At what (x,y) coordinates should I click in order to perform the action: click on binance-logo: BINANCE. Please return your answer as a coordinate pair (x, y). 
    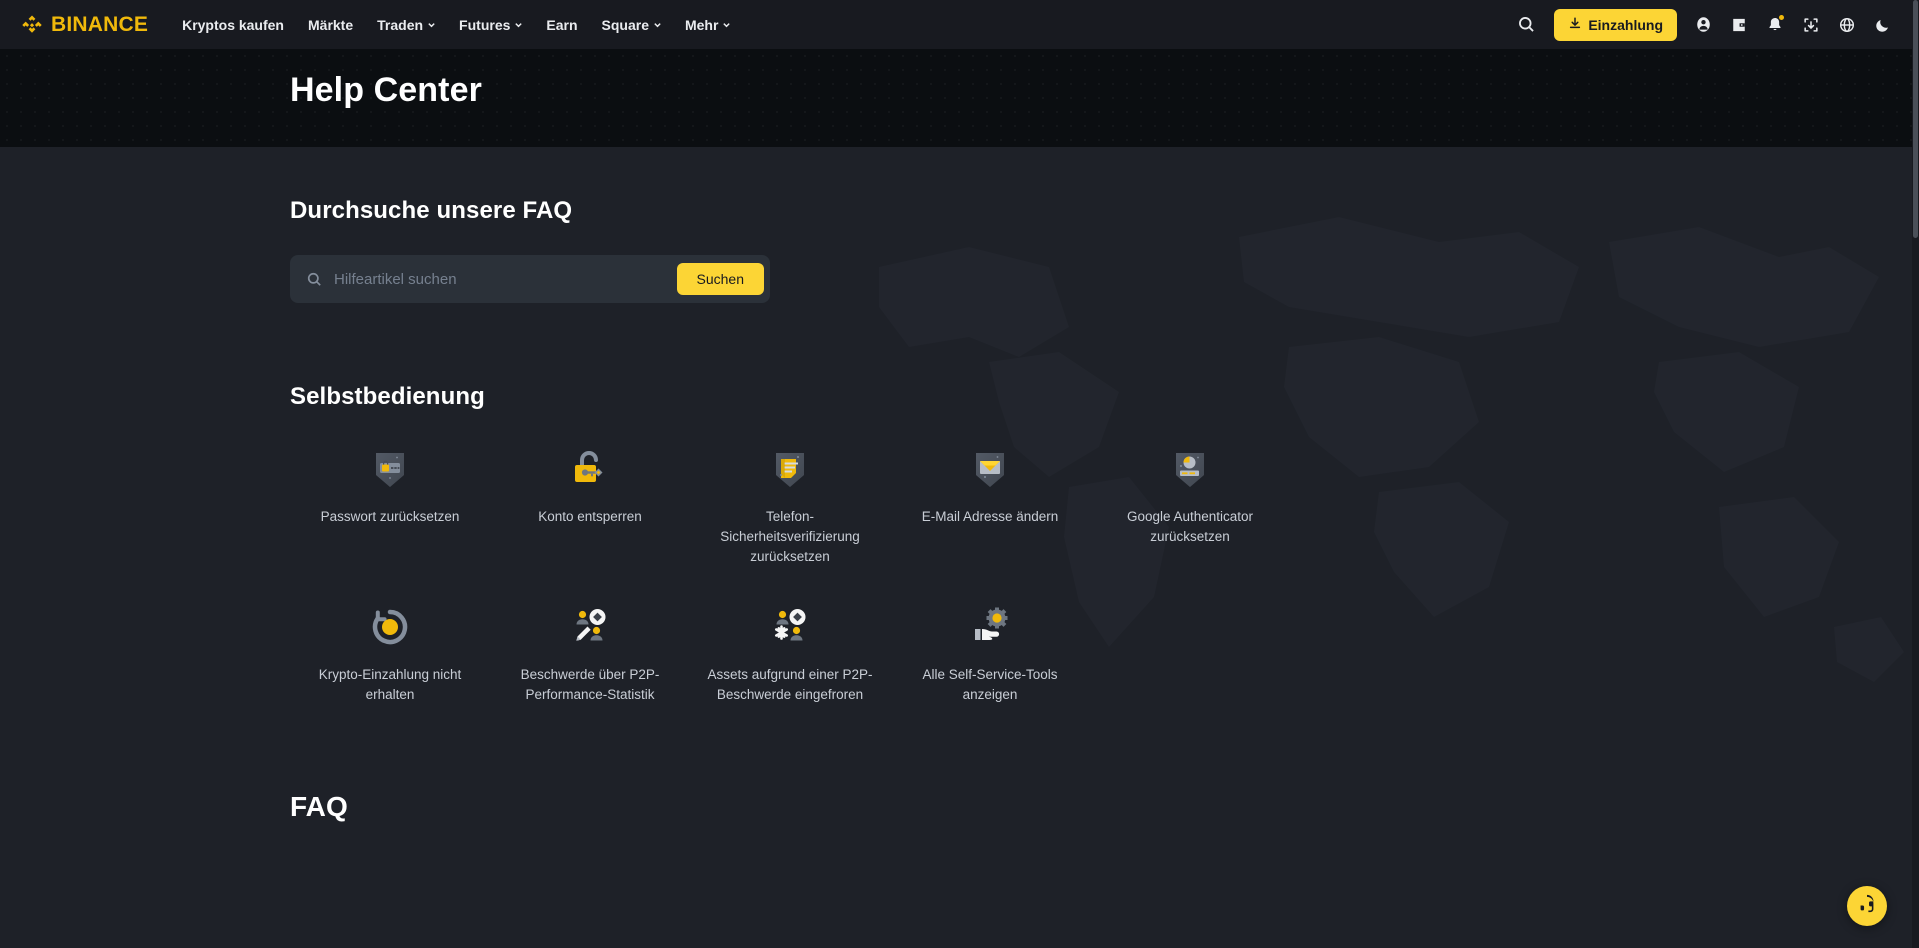
    Looking at the image, I should click on (84, 25).